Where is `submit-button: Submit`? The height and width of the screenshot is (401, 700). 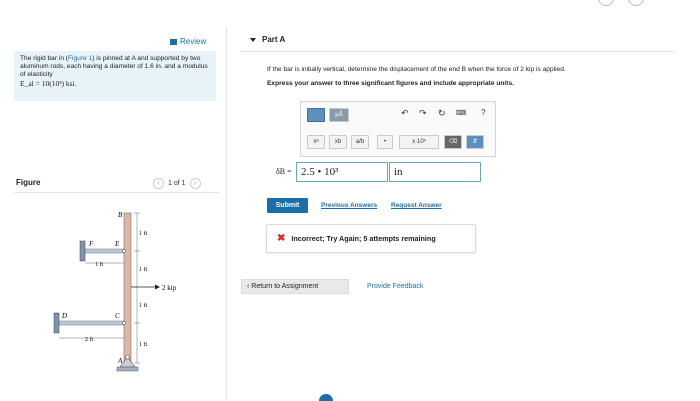
submit-button: Submit is located at coordinates (287, 205).